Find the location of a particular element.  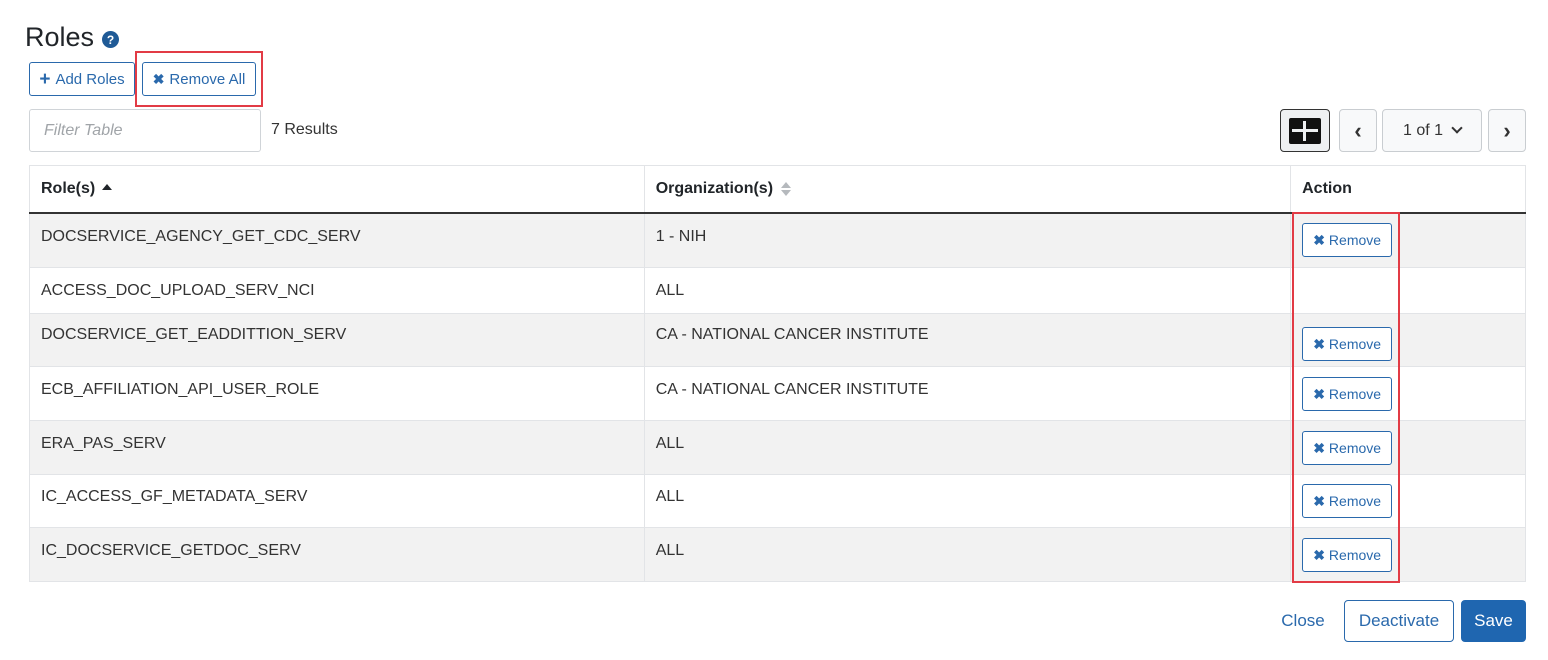

sort-ascending-icon is located at coordinates (107, 186).